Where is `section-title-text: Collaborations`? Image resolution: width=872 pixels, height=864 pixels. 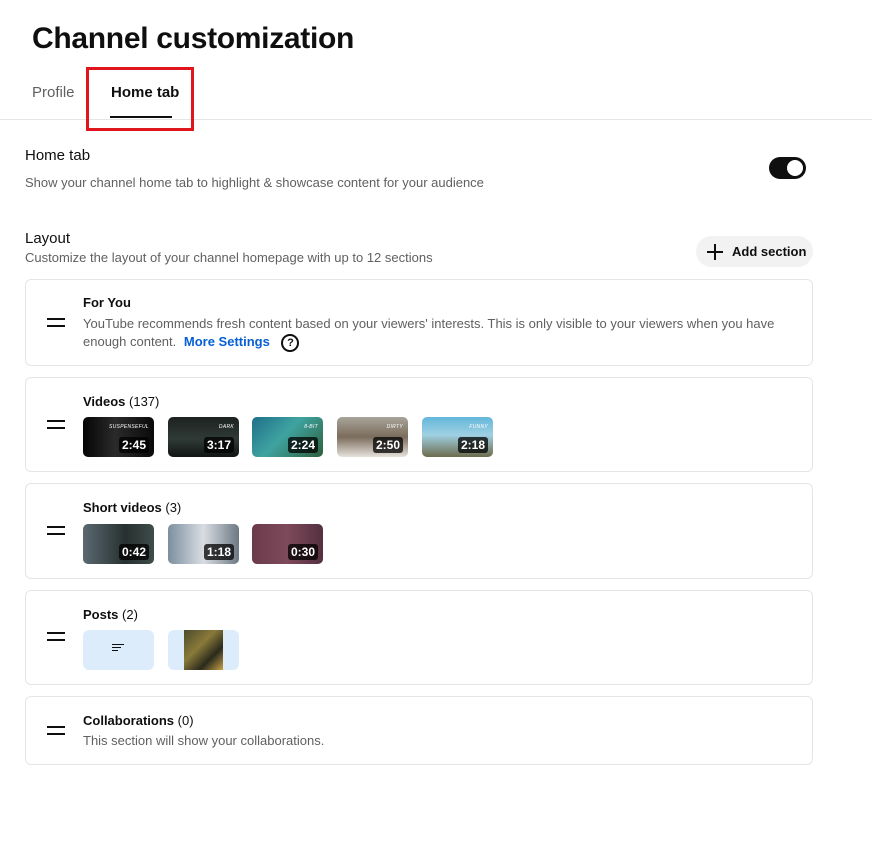
section-title-text: Collaborations is located at coordinates (129, 720).